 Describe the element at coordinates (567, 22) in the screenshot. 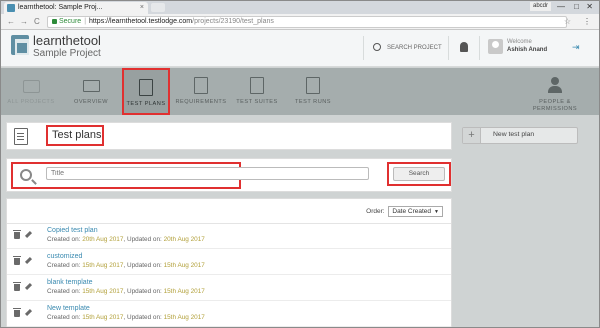

I see `bookmark-star-icon: ☆` at that location.